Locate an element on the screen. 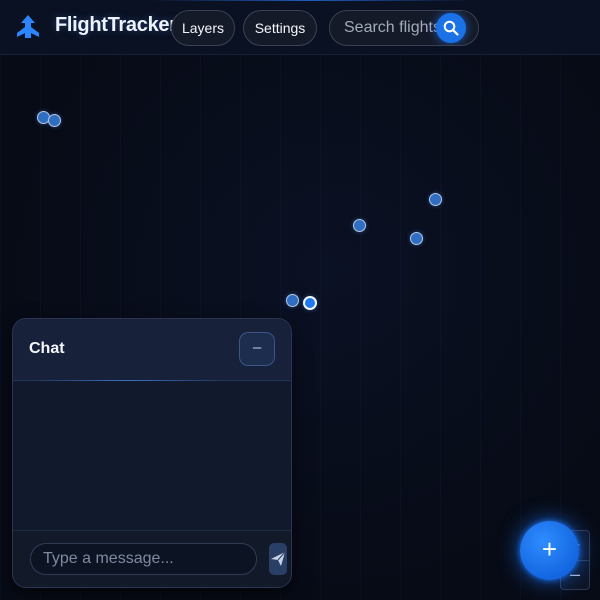 This screenshot has height=600, width=600. chat-minimize-button: – is located at coordinates (257, 349).